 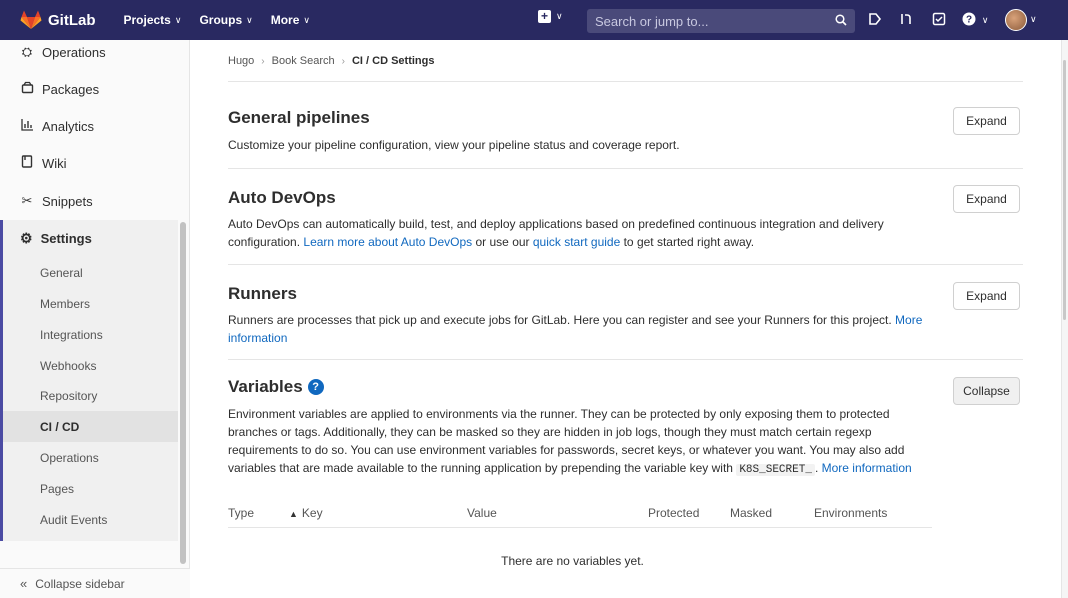 What do you see at coordinates (502, 242) in the screenshot?
I see `auto-devops-text: or use our` at bounding box center [502, 242].